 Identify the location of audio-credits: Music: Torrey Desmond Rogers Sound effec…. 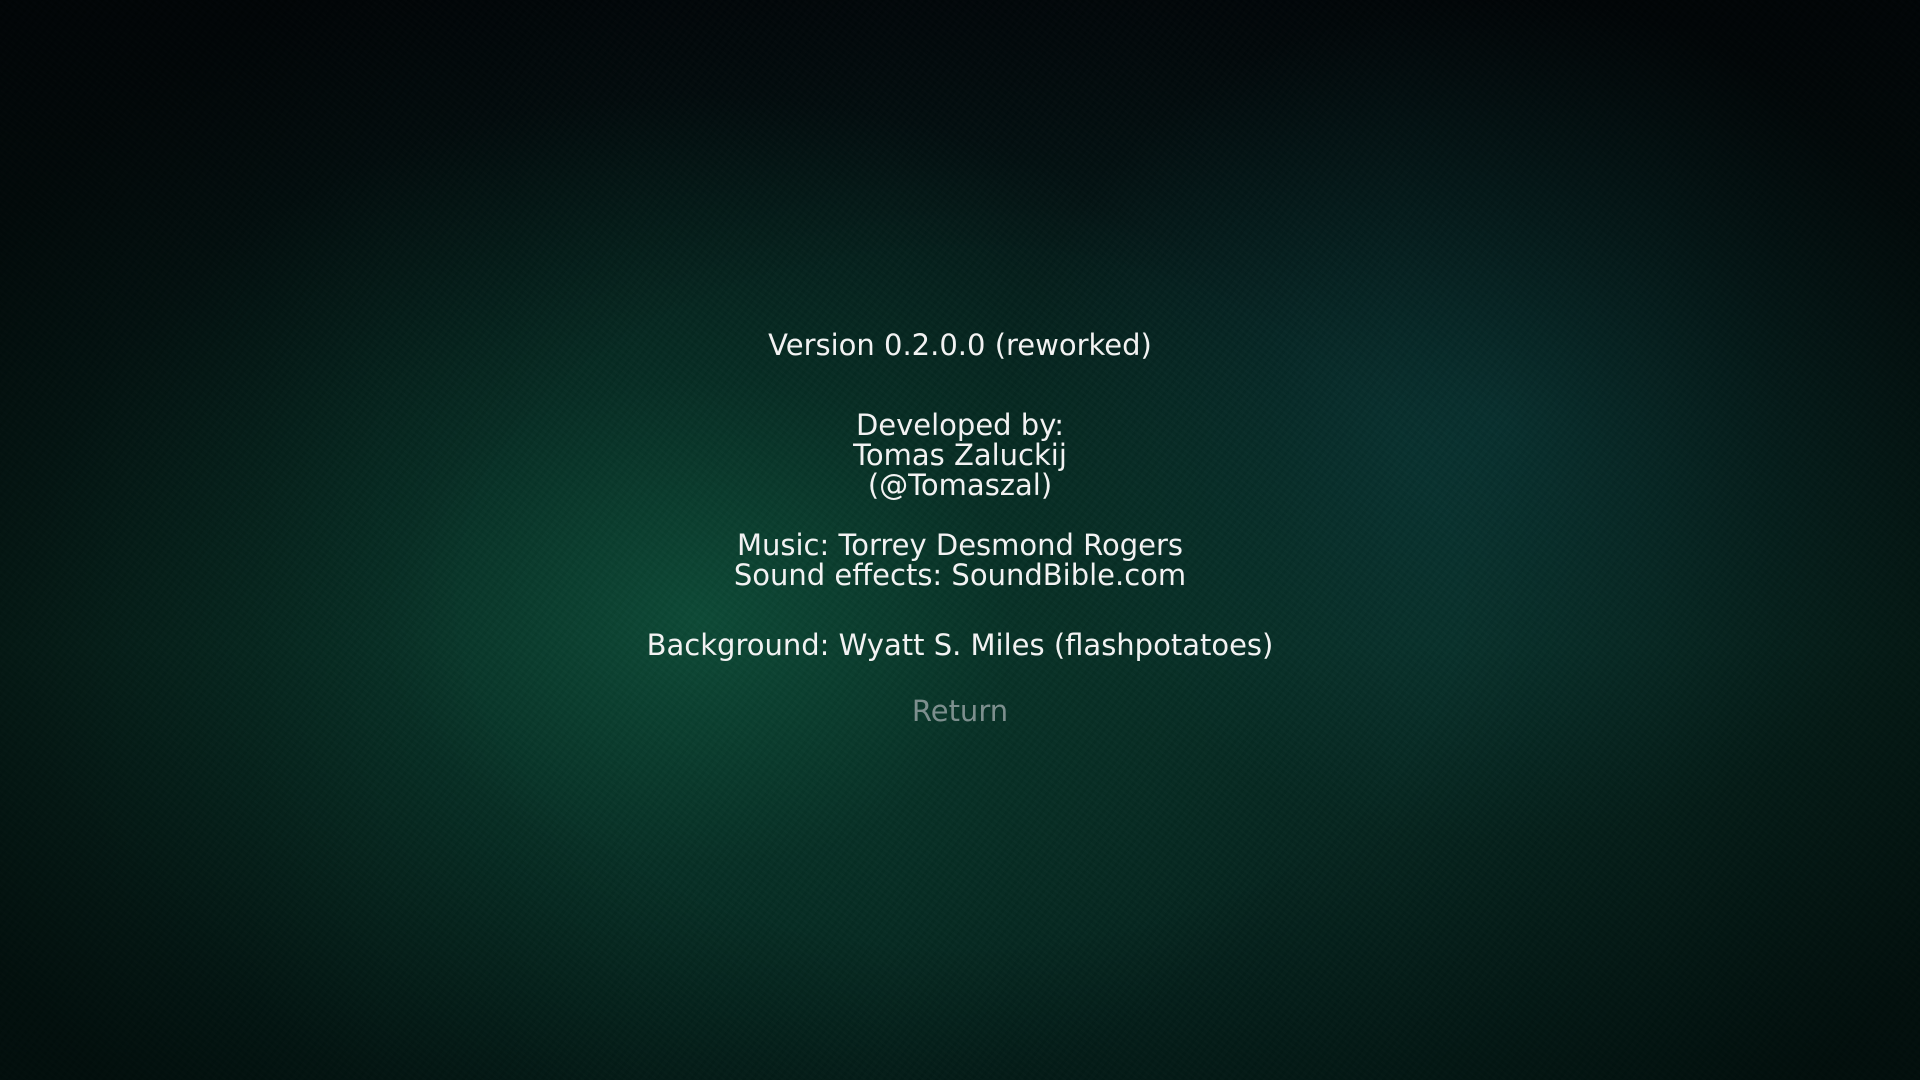
(960, 560).